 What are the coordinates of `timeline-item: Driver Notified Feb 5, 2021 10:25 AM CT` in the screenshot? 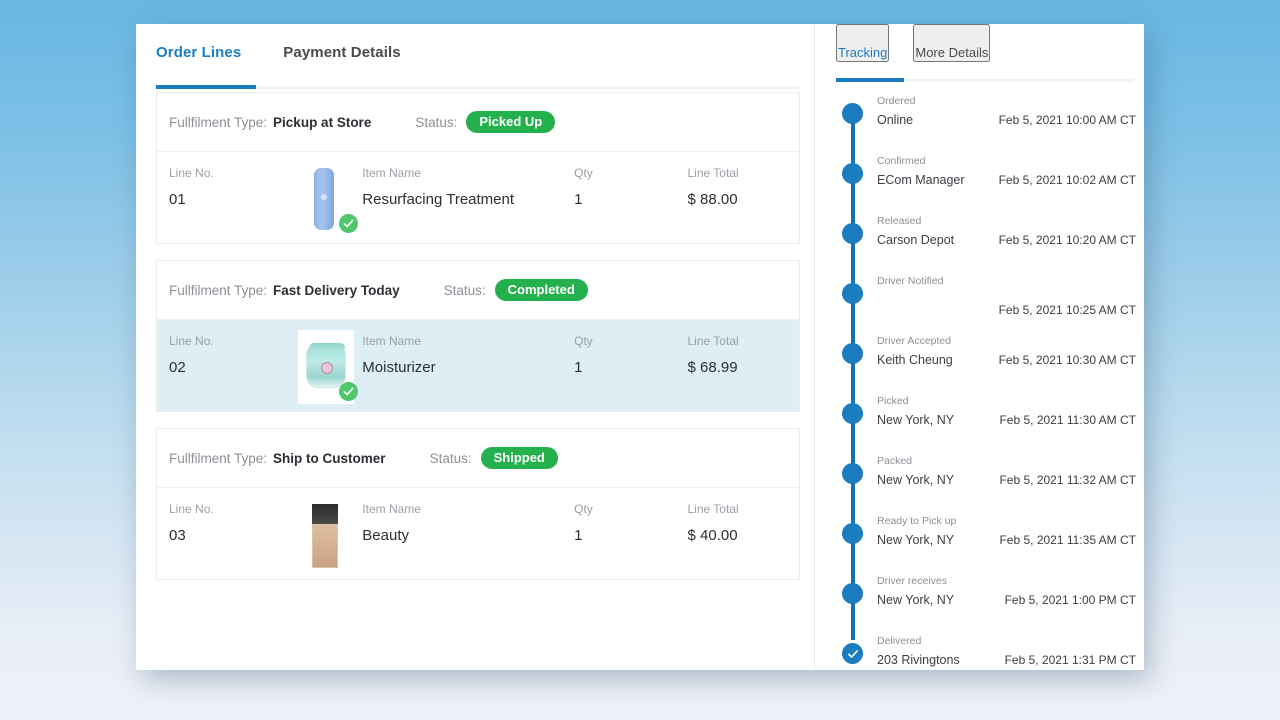 It's located at (979, 304).